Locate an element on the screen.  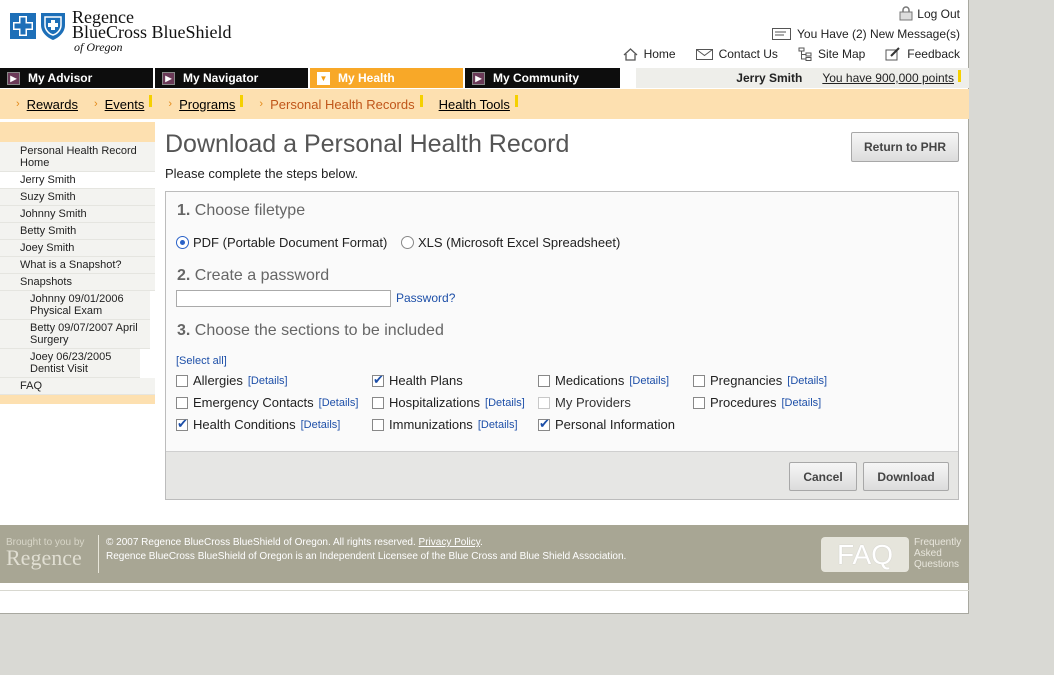
checkbox-hospitalizations is located at coordinates (378, 402).